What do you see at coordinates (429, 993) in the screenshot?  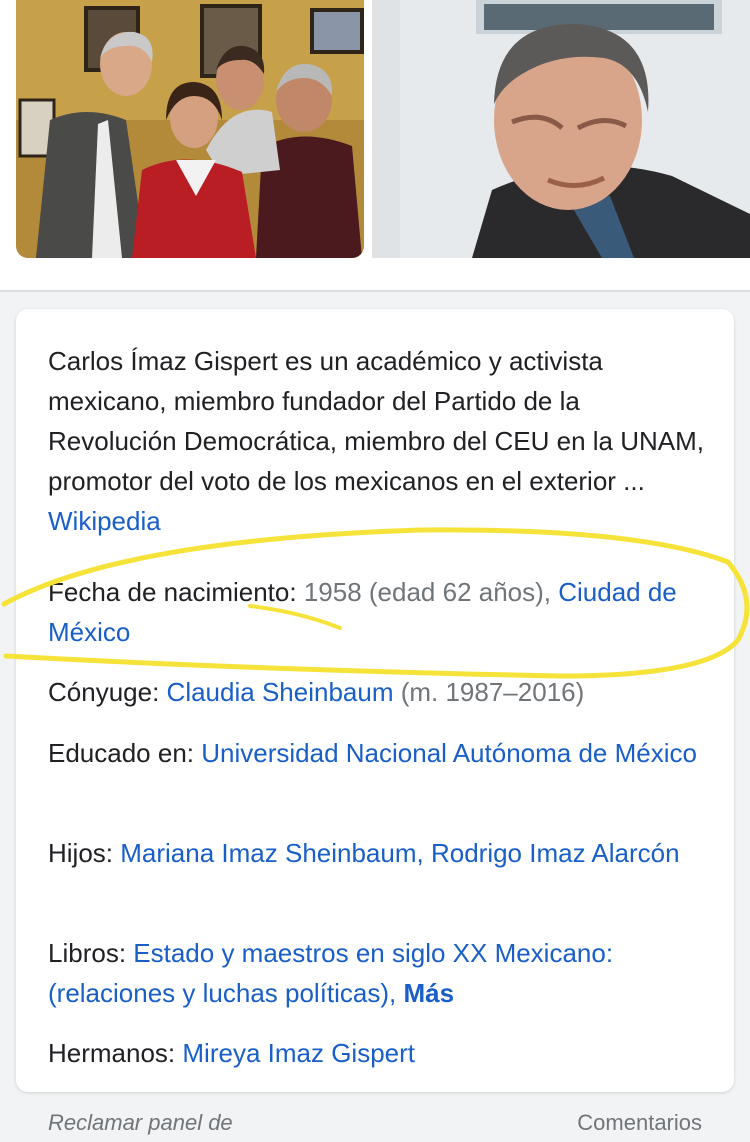 I see `more-books-link: Más` at bounding box center [429, 993].